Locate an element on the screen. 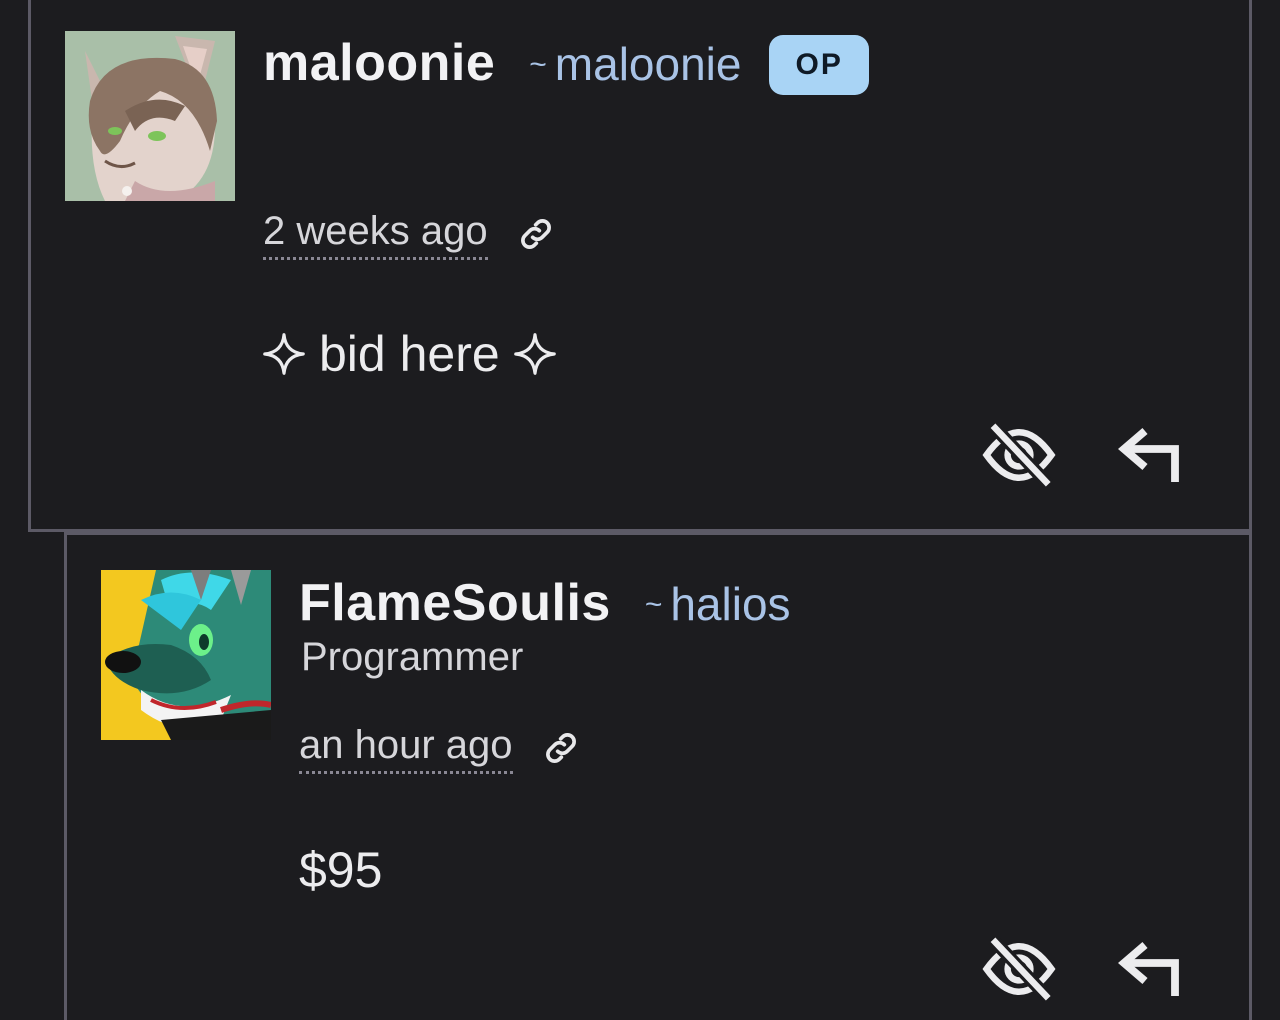  author-row: FlameSoulis ~ halios is located at coordinates (545, 603).